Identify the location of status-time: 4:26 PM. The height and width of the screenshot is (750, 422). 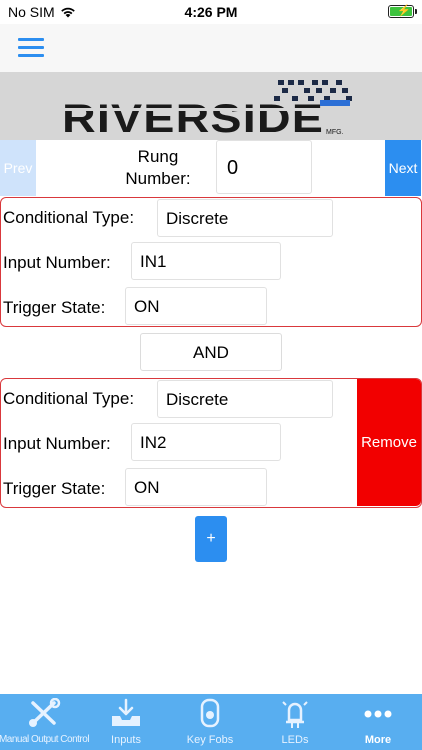
(211, 12).